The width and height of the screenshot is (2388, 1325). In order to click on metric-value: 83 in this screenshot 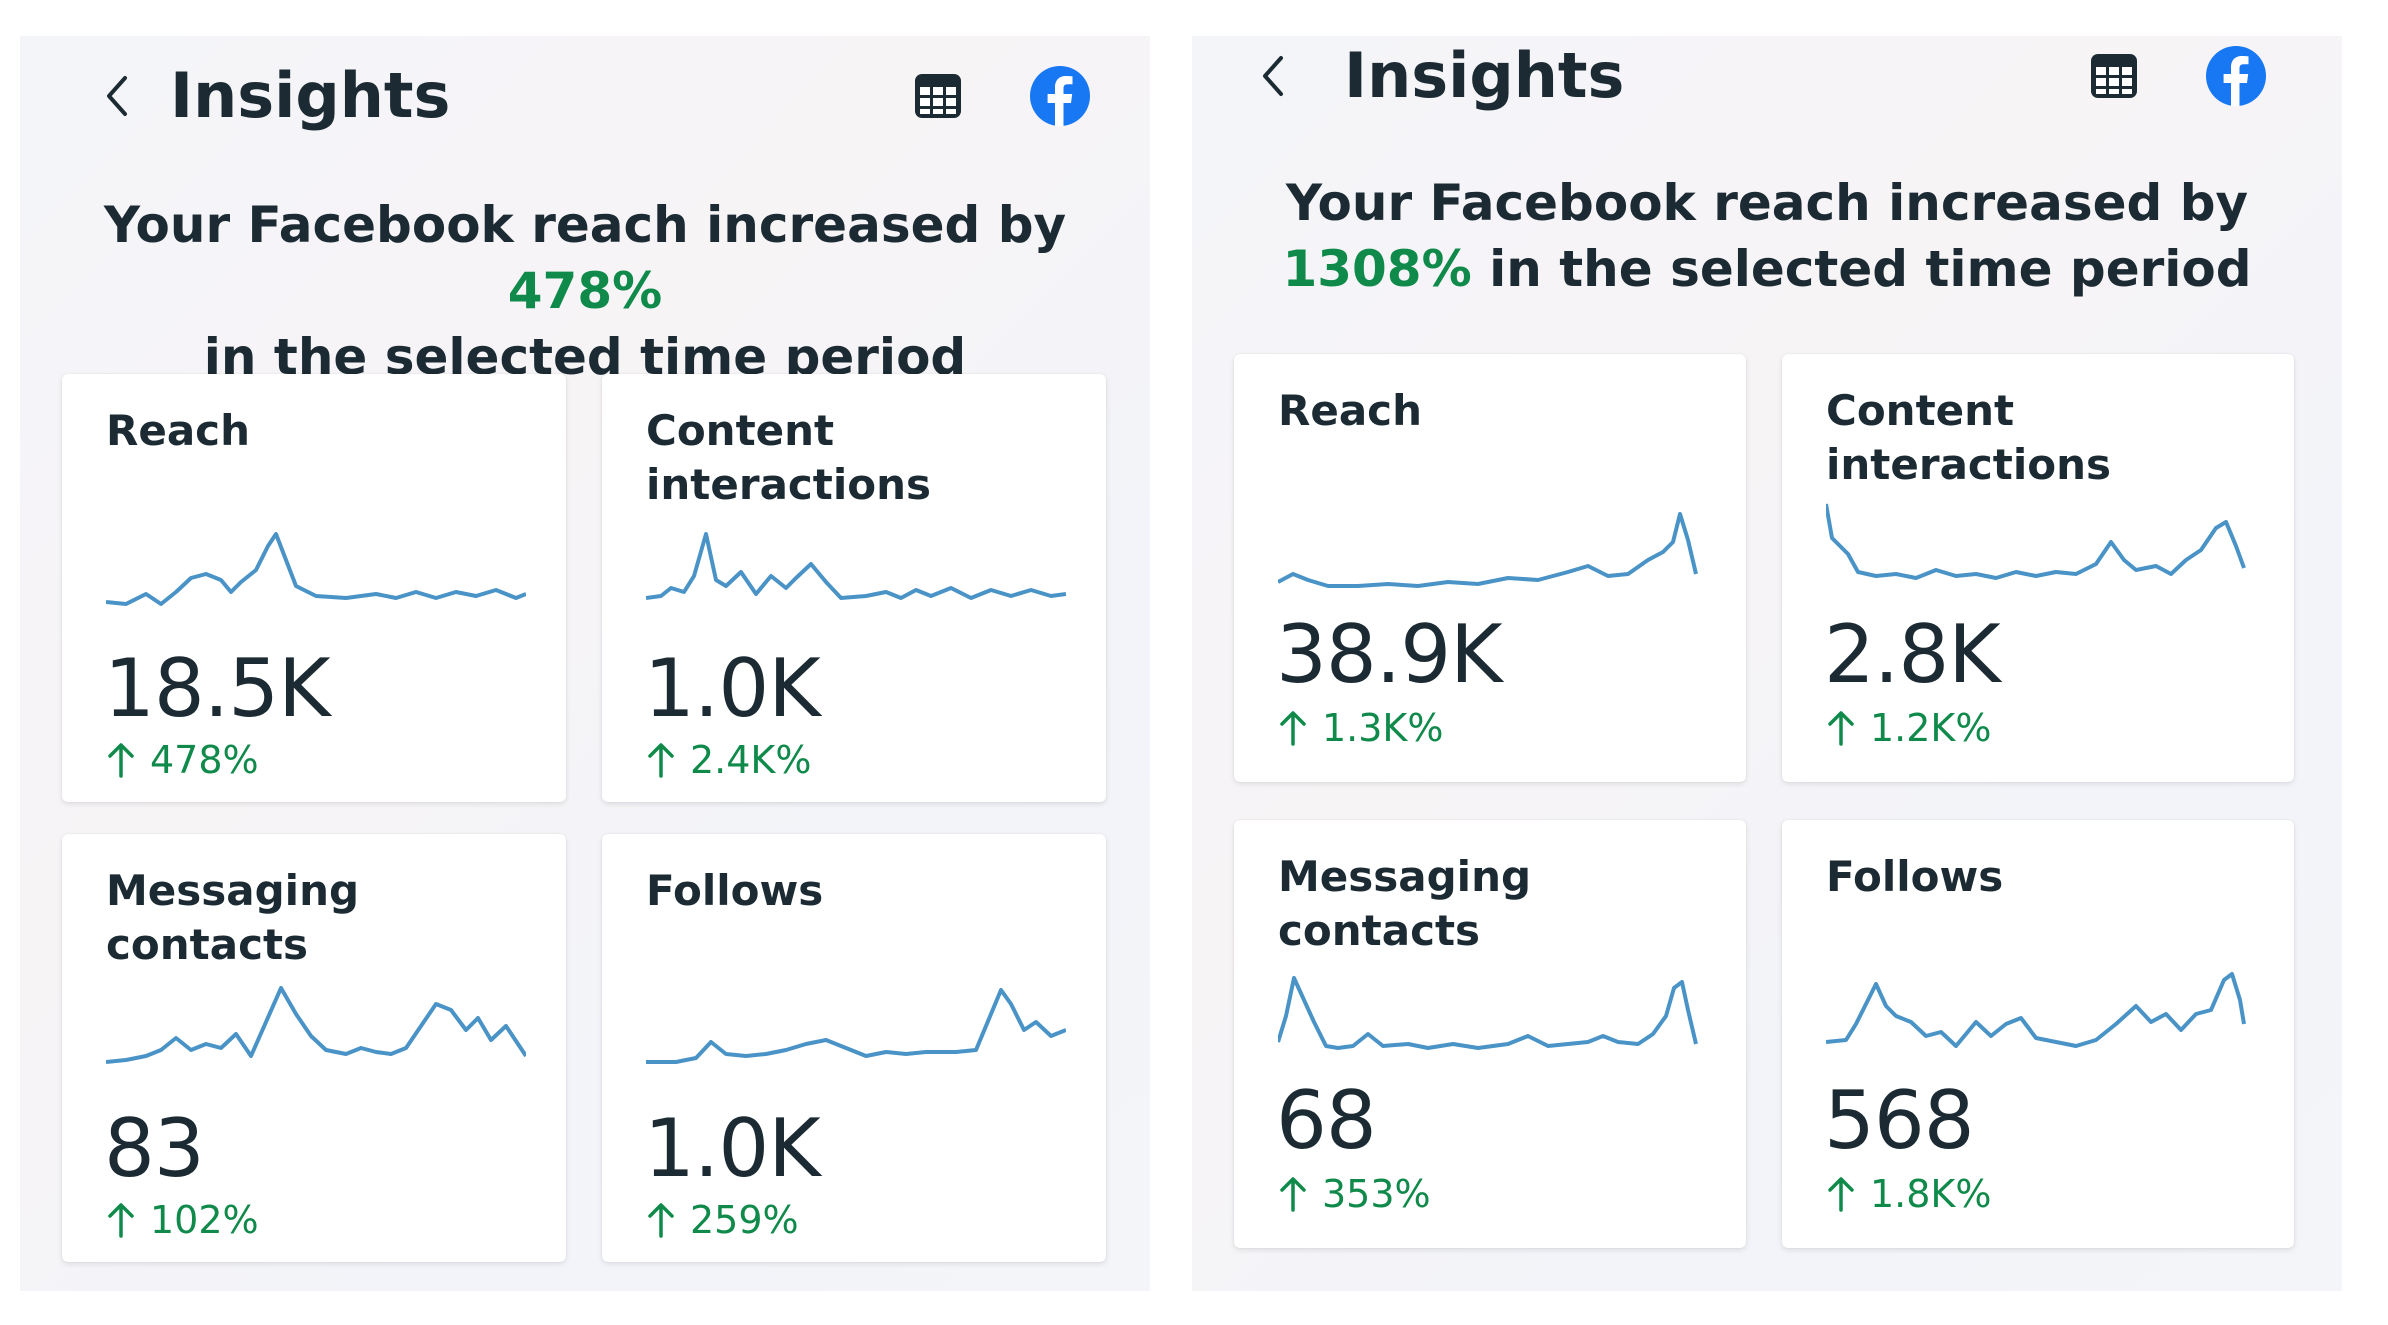, I will do `click(154, 1148)`.